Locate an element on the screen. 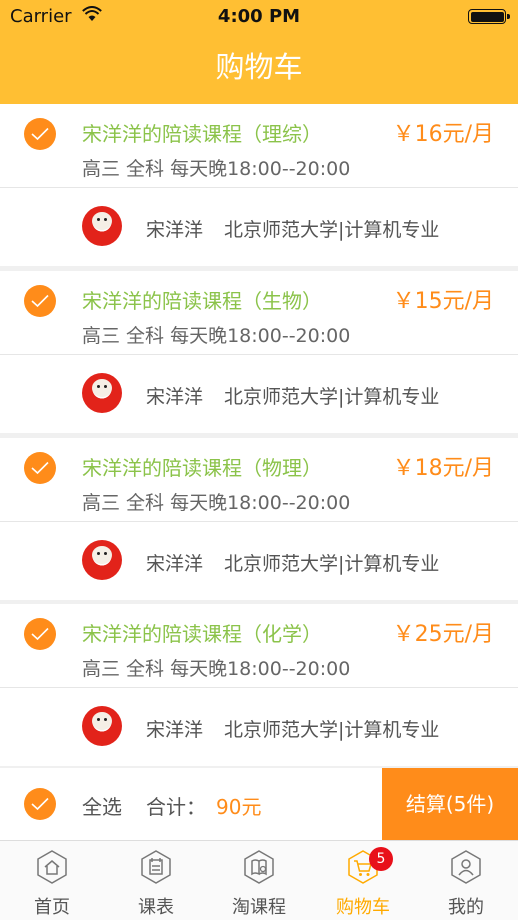 The height and width of the screenshot is (920, 518). course-price: ￥18元/月 is located at coordinates (443, 468).